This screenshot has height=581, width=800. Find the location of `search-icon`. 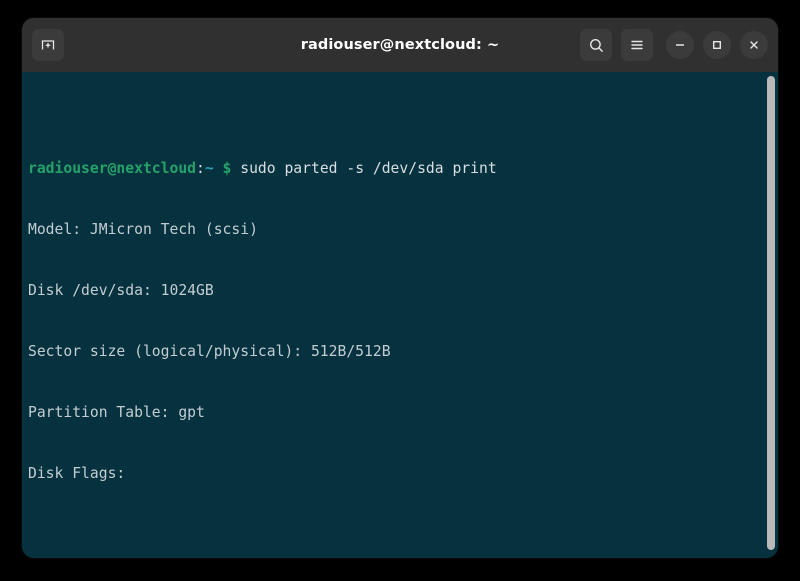

search-icon is located at coordinates (596, 45).